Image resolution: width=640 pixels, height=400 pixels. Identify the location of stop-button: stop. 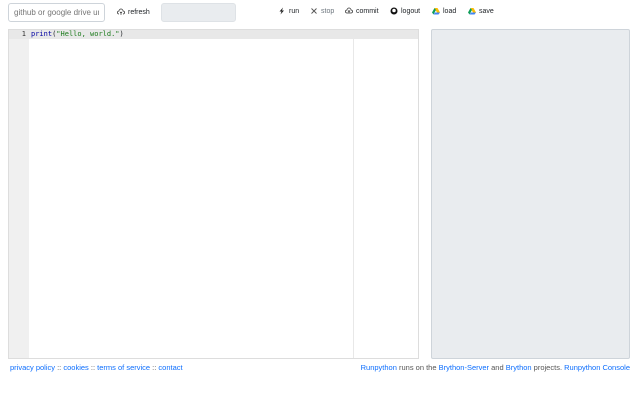
(322, 11).